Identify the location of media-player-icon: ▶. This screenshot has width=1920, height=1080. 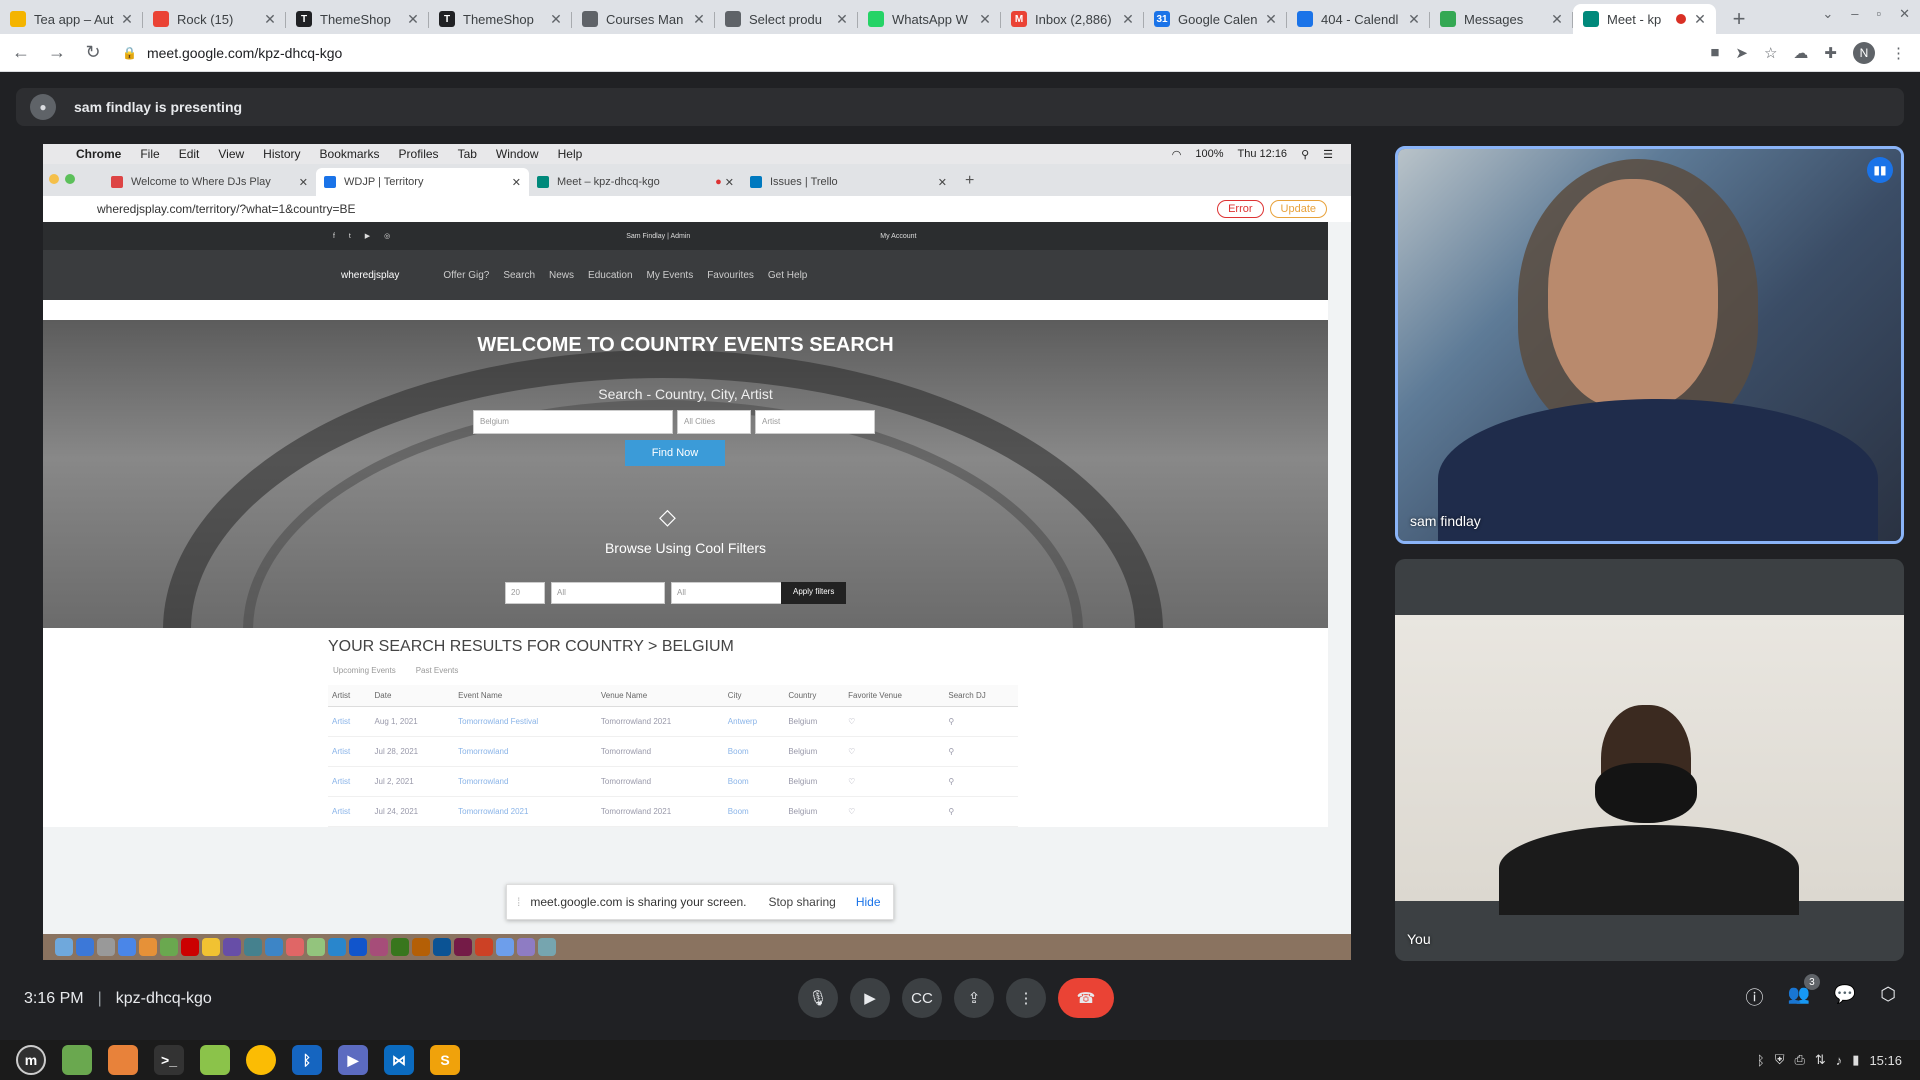
(353, 1060).